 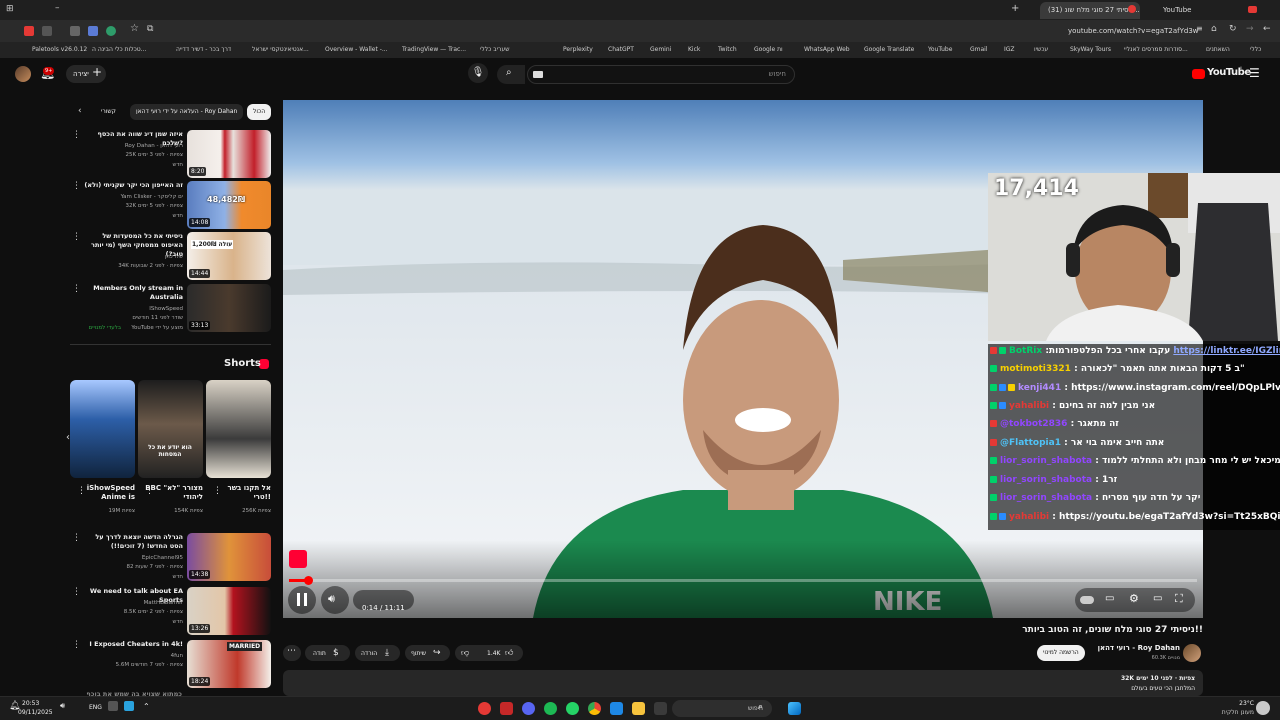 I want to click on fullscreen-icon: ⛶, so click(x=1179, y=599).